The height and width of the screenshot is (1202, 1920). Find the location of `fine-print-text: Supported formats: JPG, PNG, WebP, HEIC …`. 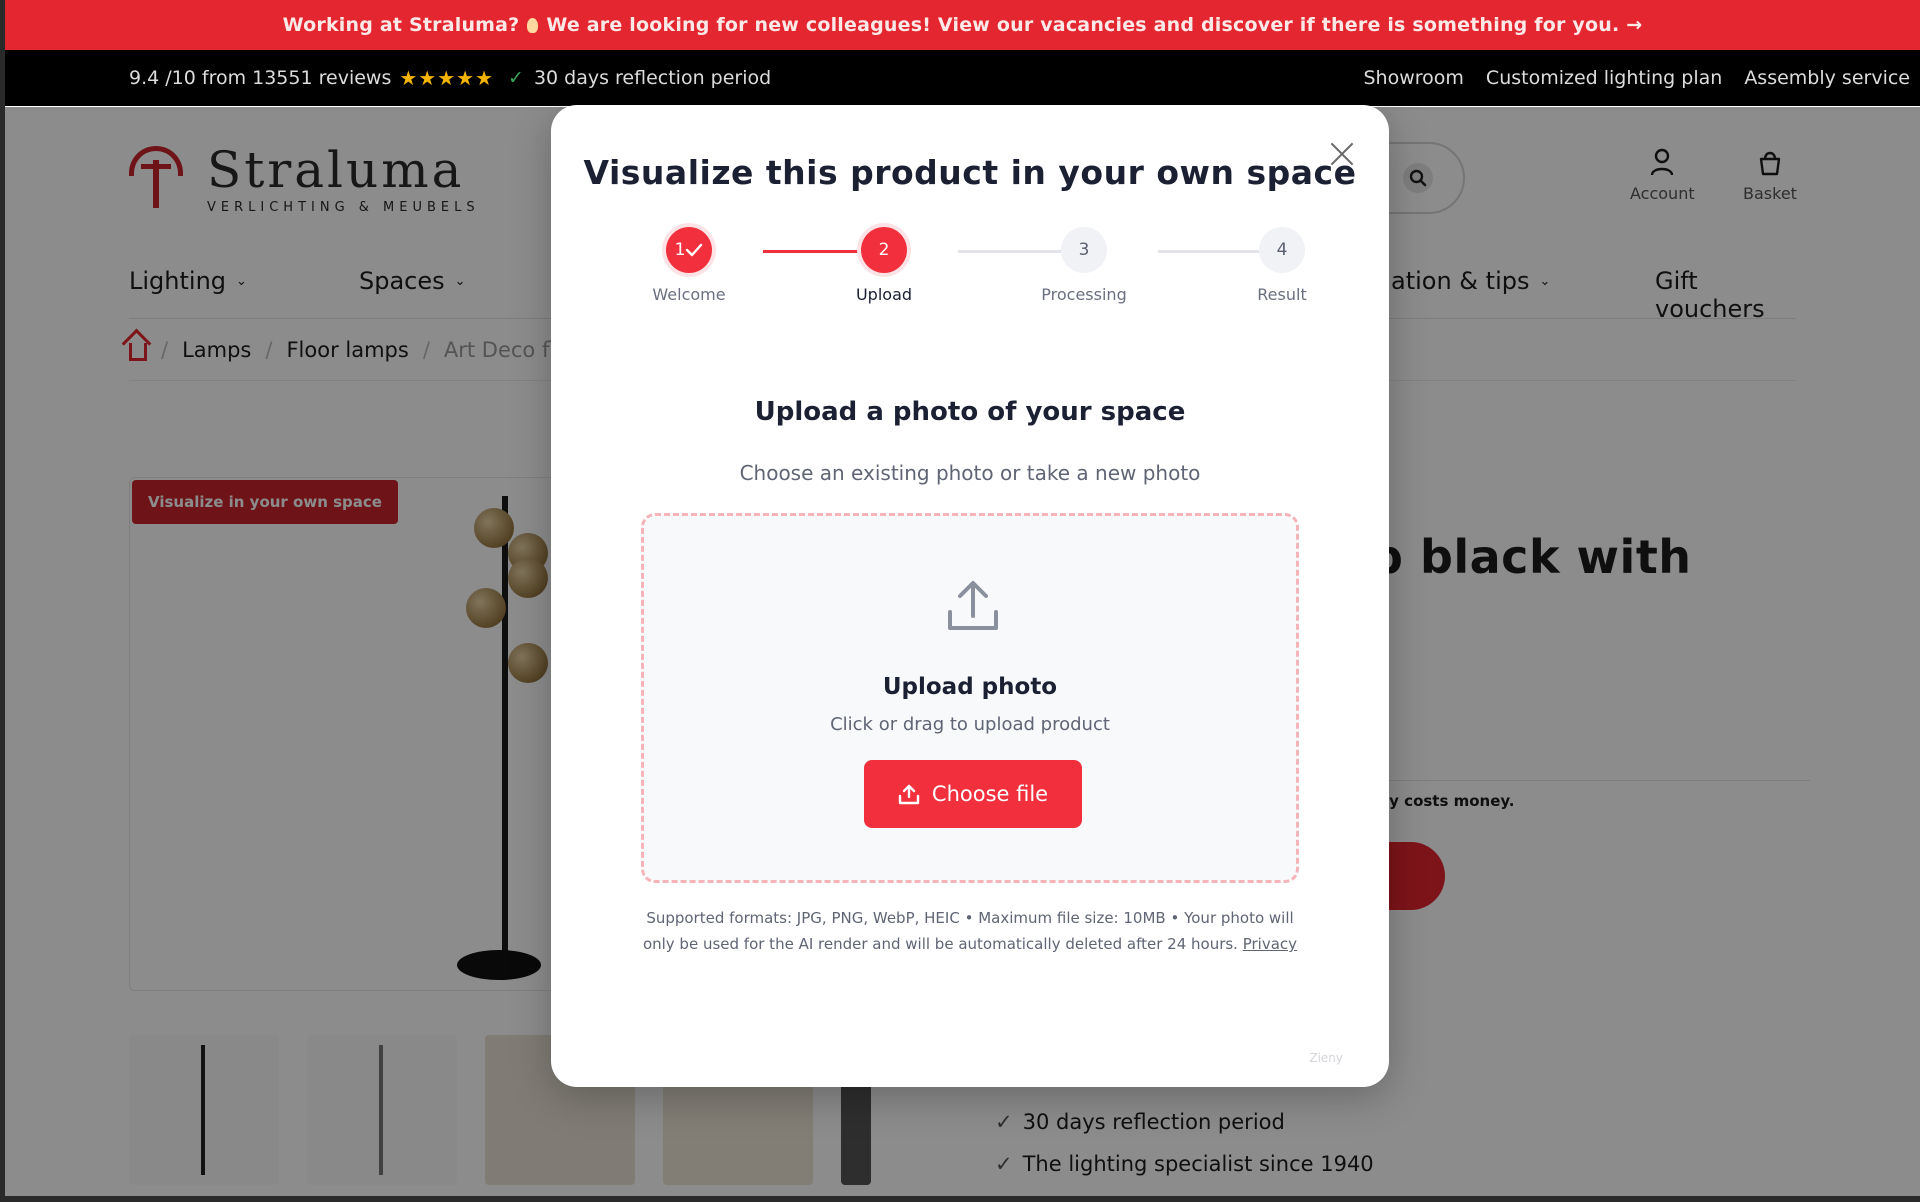

fine-print-text: Supported formats: JPG, PNG, WebP, HEIC … is located at coordinates (968, 931).